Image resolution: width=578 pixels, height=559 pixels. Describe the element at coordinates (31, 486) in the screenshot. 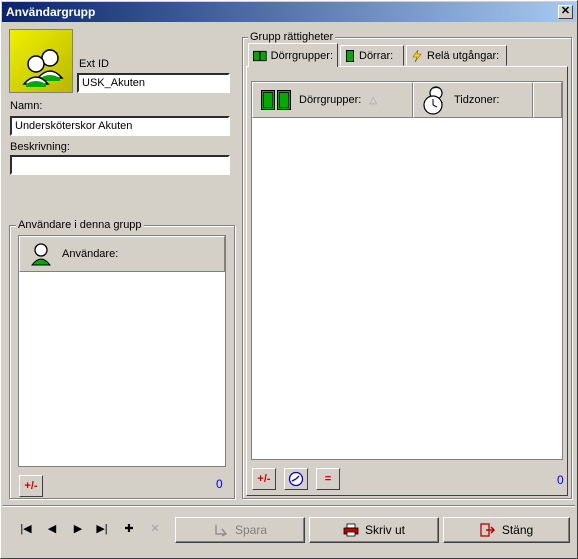

I see `users-add-remove-button: +/-` at that location.